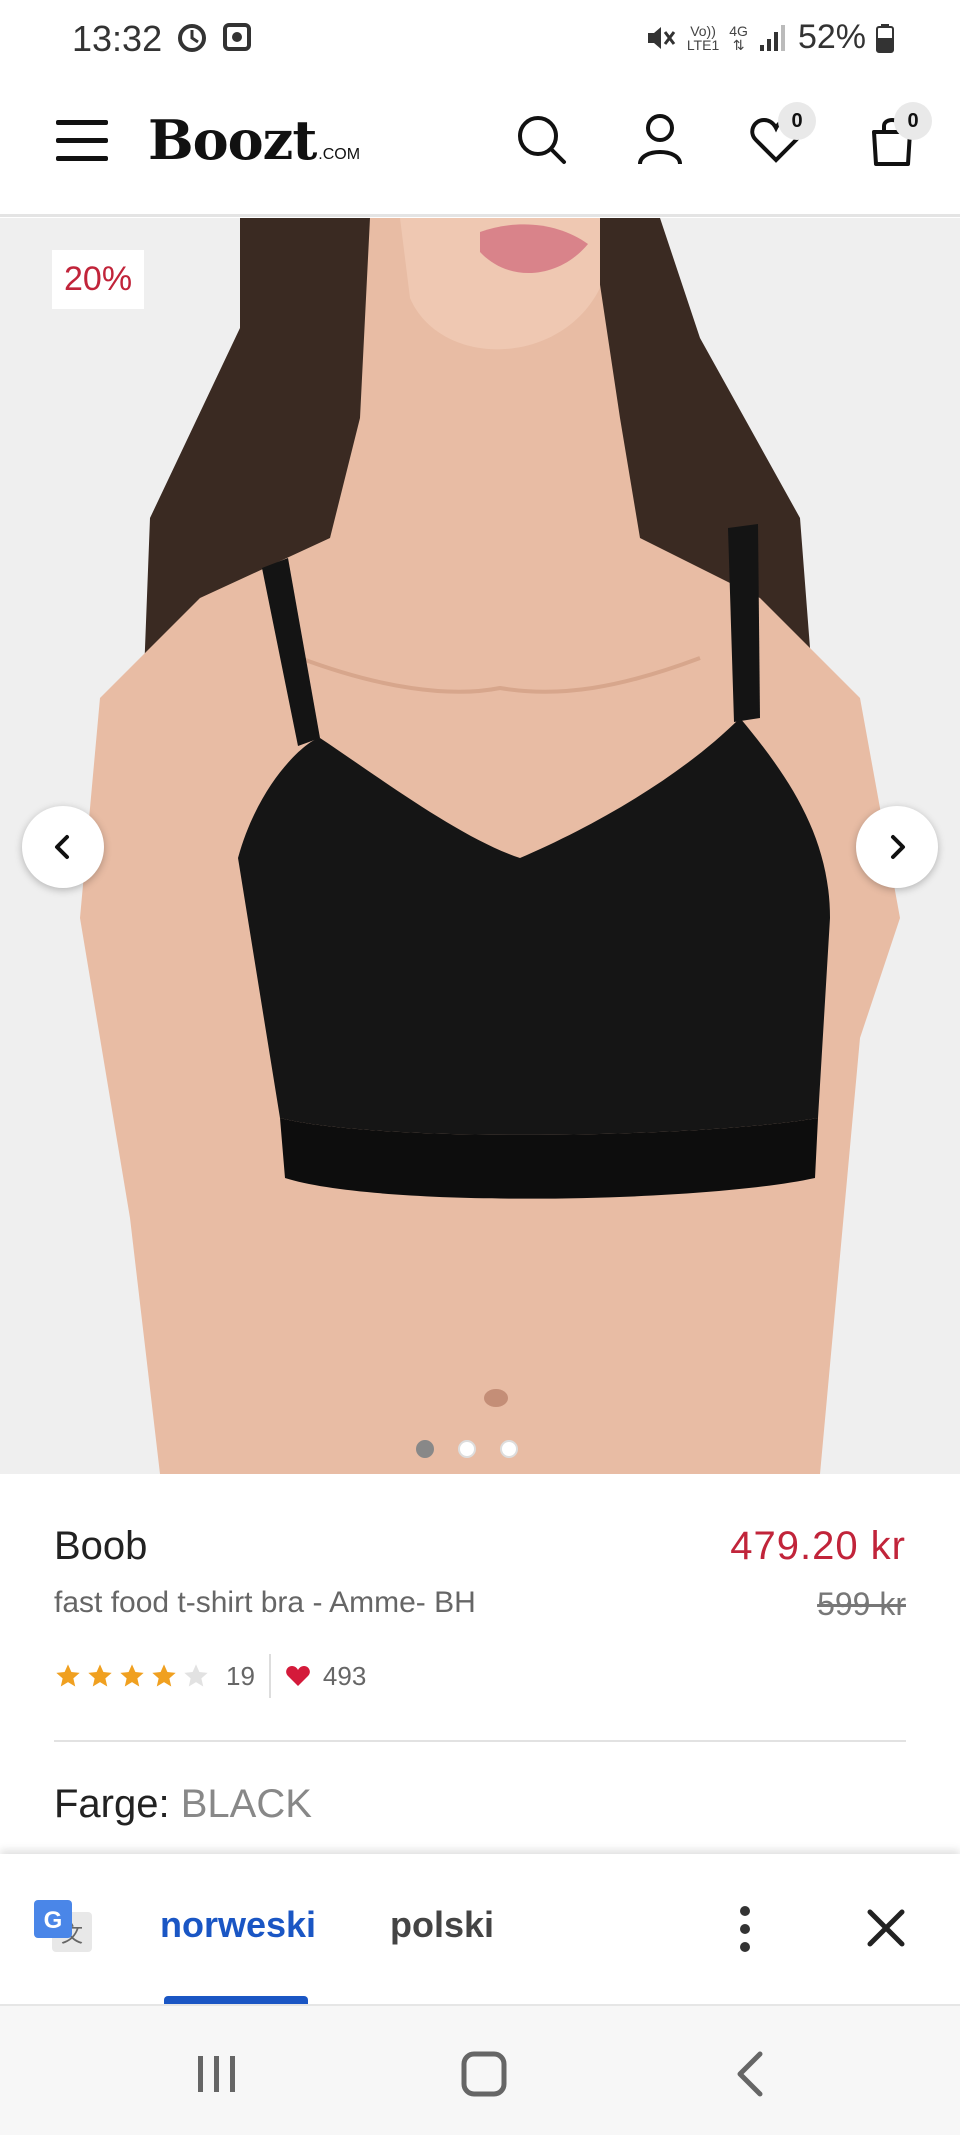 The height and width of the screenshot is (2135, 960). I want to click on home-icon, so click(484, 2074).